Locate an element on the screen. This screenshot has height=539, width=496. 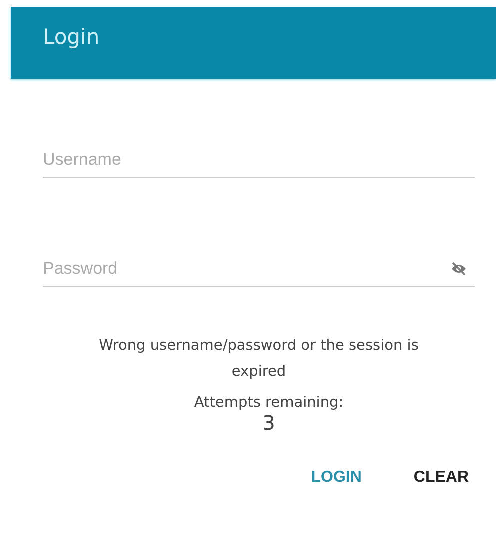
clear-button: CLEAR is located at coordinates (441, 478).